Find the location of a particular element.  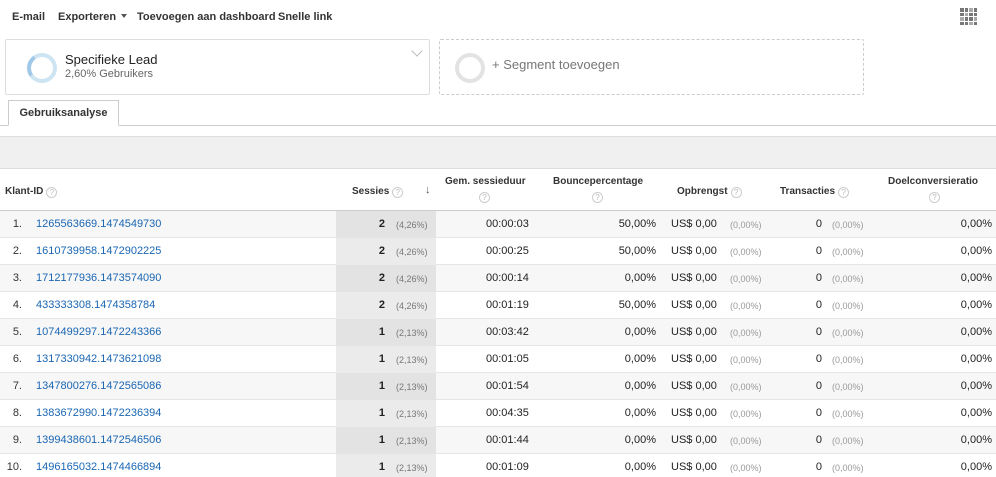

client-id-link: 1610739958.1472902225 is located at coordinates (98, 251).